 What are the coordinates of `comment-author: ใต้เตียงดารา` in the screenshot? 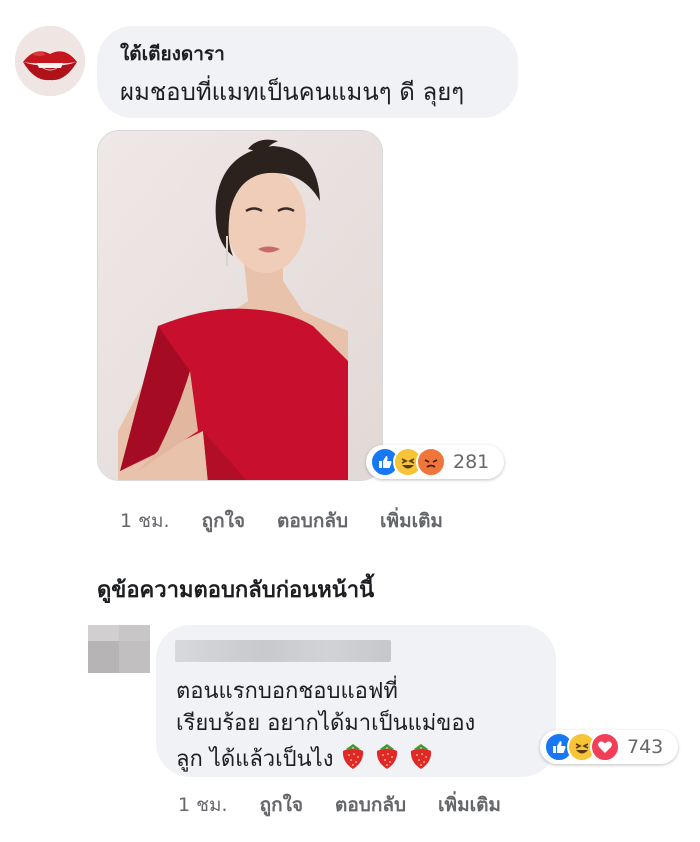 It's located at (172, 54).